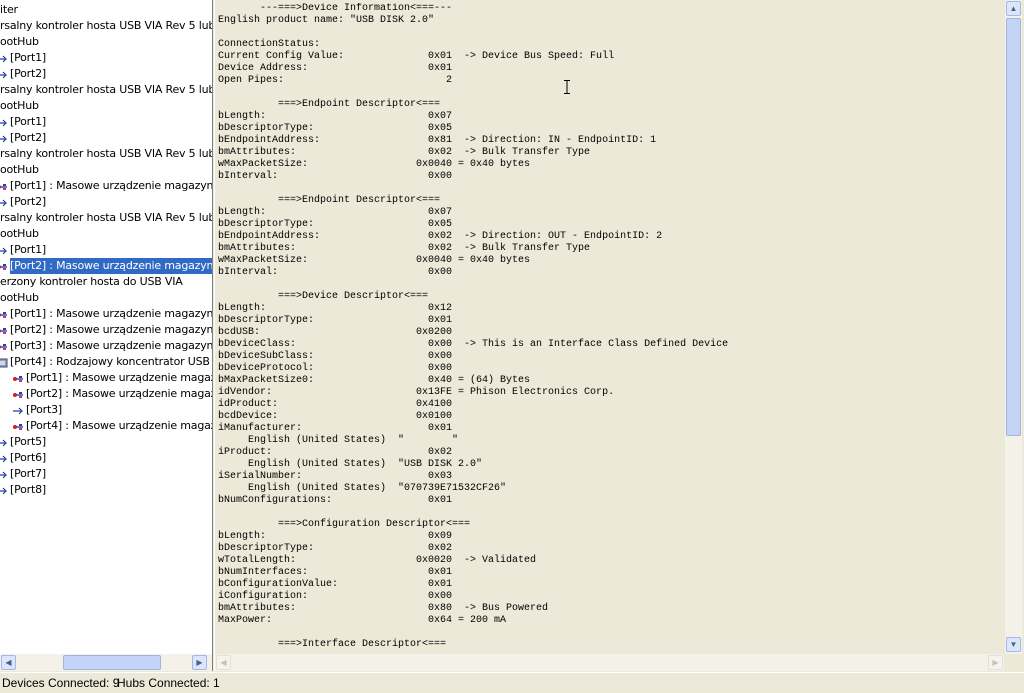  What do you see at coordinates (609, 662) in the screenshot?
I see `details-horizontal-scrollbar: ◀ ▶` at bounding box center [609, 662].